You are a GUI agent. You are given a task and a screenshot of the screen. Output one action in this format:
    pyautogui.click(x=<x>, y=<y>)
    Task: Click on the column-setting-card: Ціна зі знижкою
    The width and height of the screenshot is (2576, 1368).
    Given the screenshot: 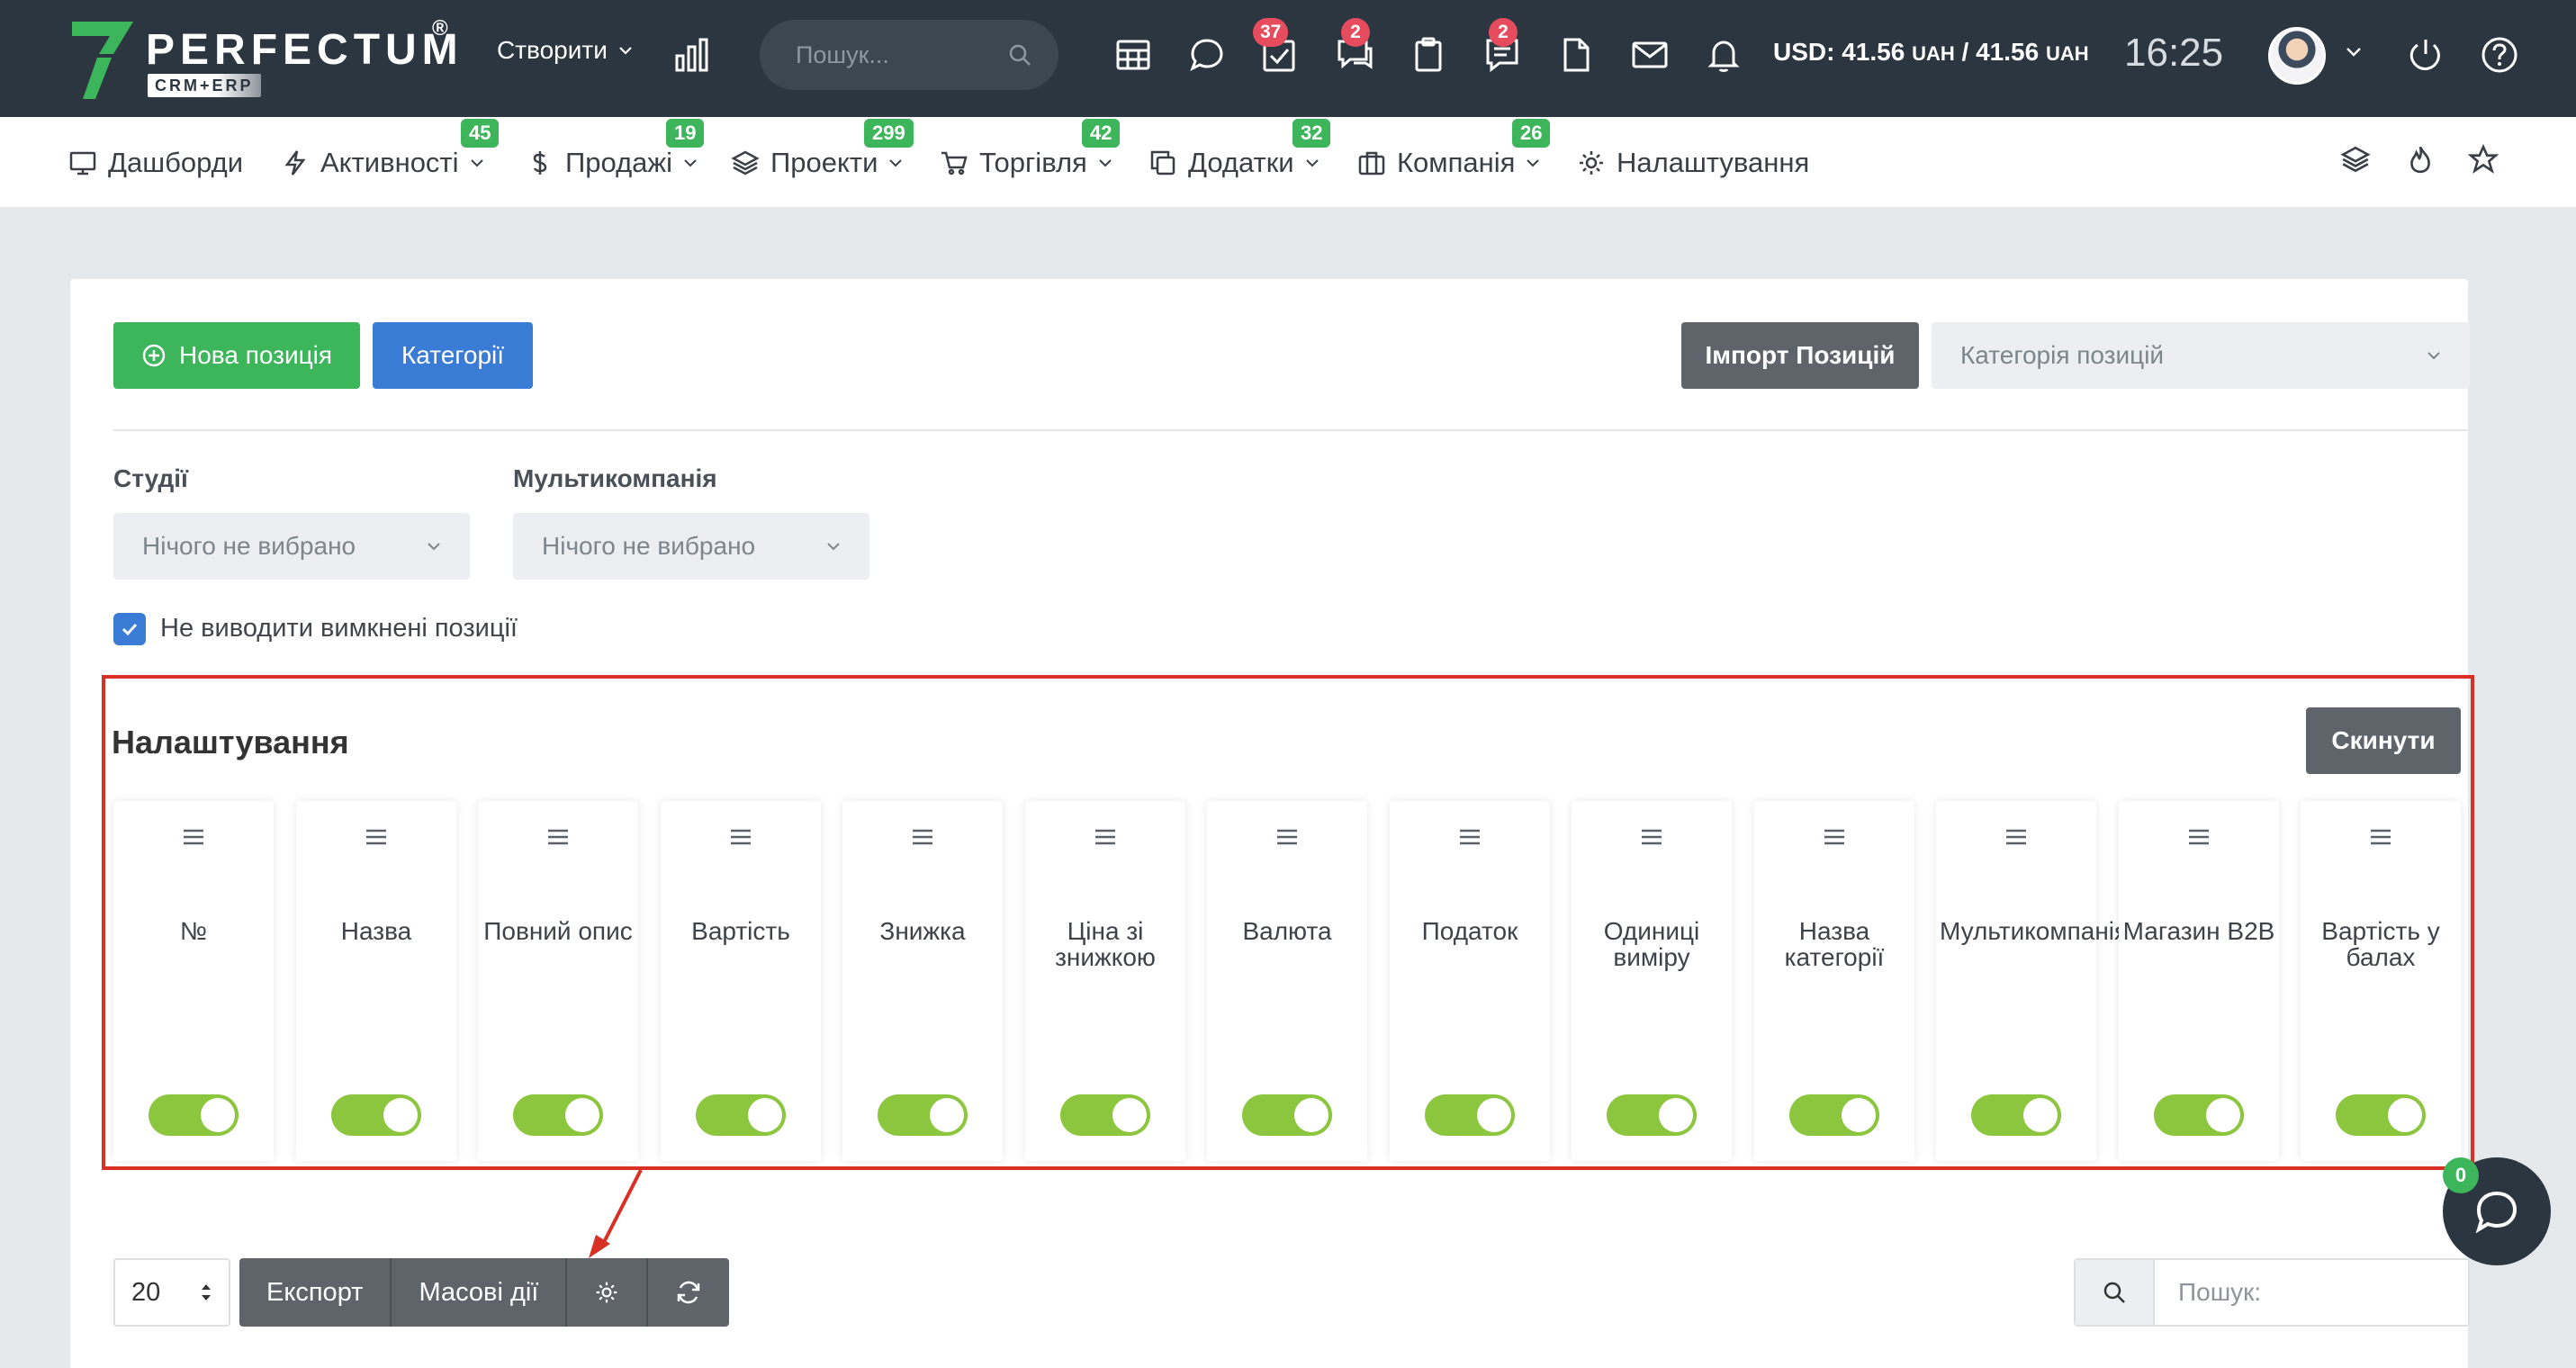 What is the action you would take?
    pyautogui.click(x=1105, y=981)
    